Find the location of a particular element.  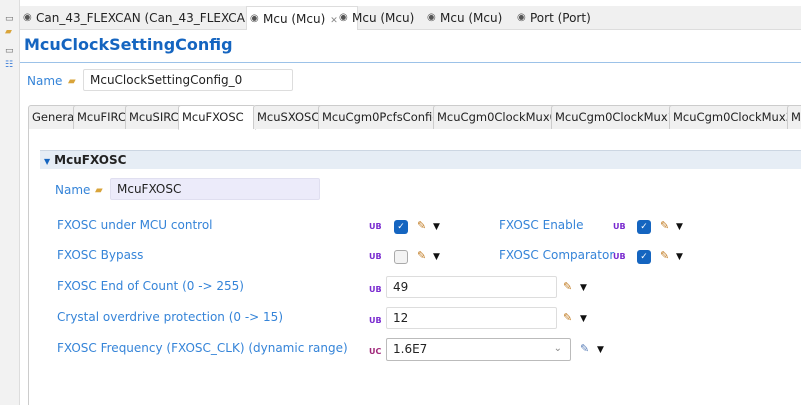

end-count-input: 49 is located at coordinates (471, 287).